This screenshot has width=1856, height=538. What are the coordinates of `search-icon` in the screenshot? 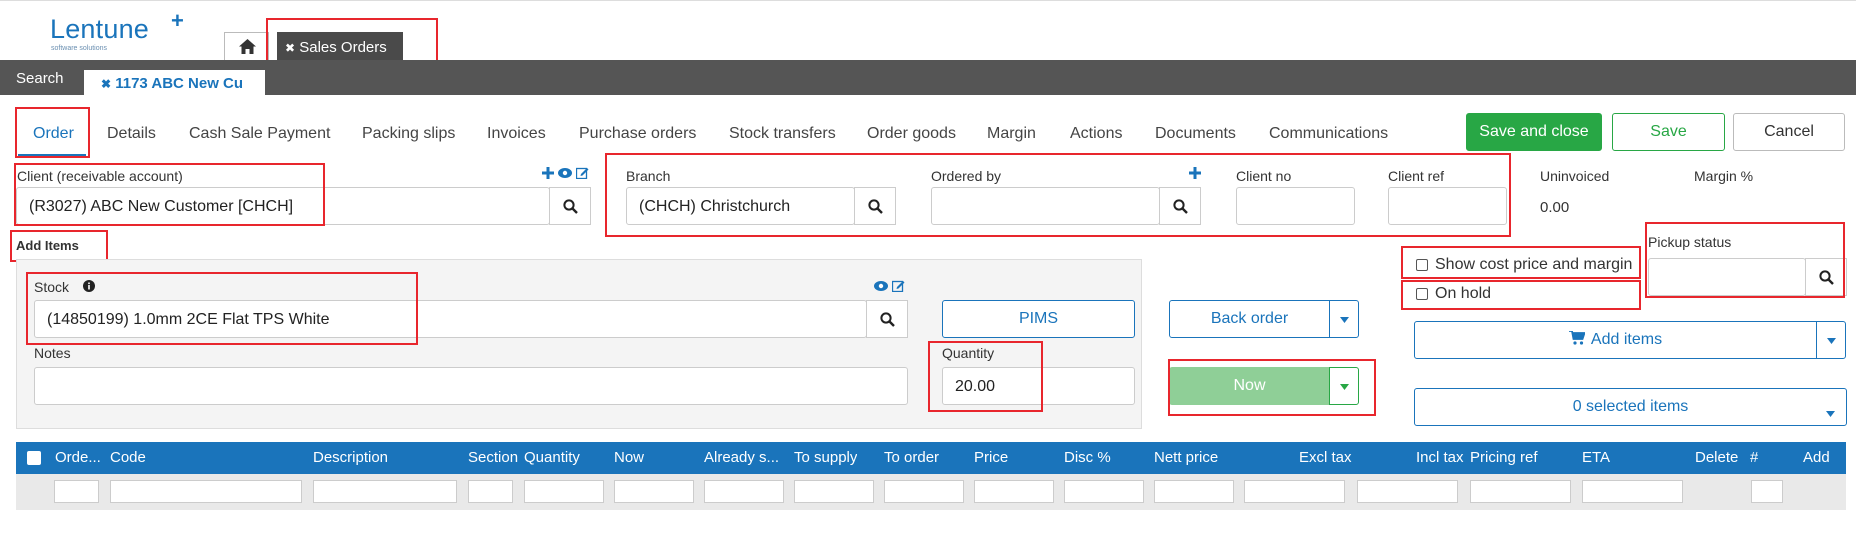 It's located at (887, 319).